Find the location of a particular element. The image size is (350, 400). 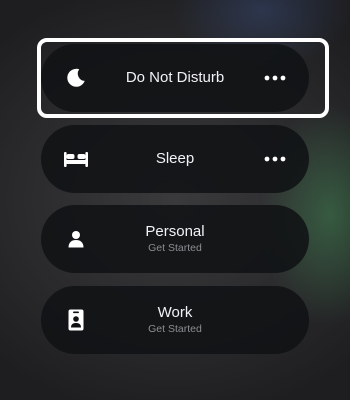

focus-mode-title: Personal is located at coordinates (175, 231).